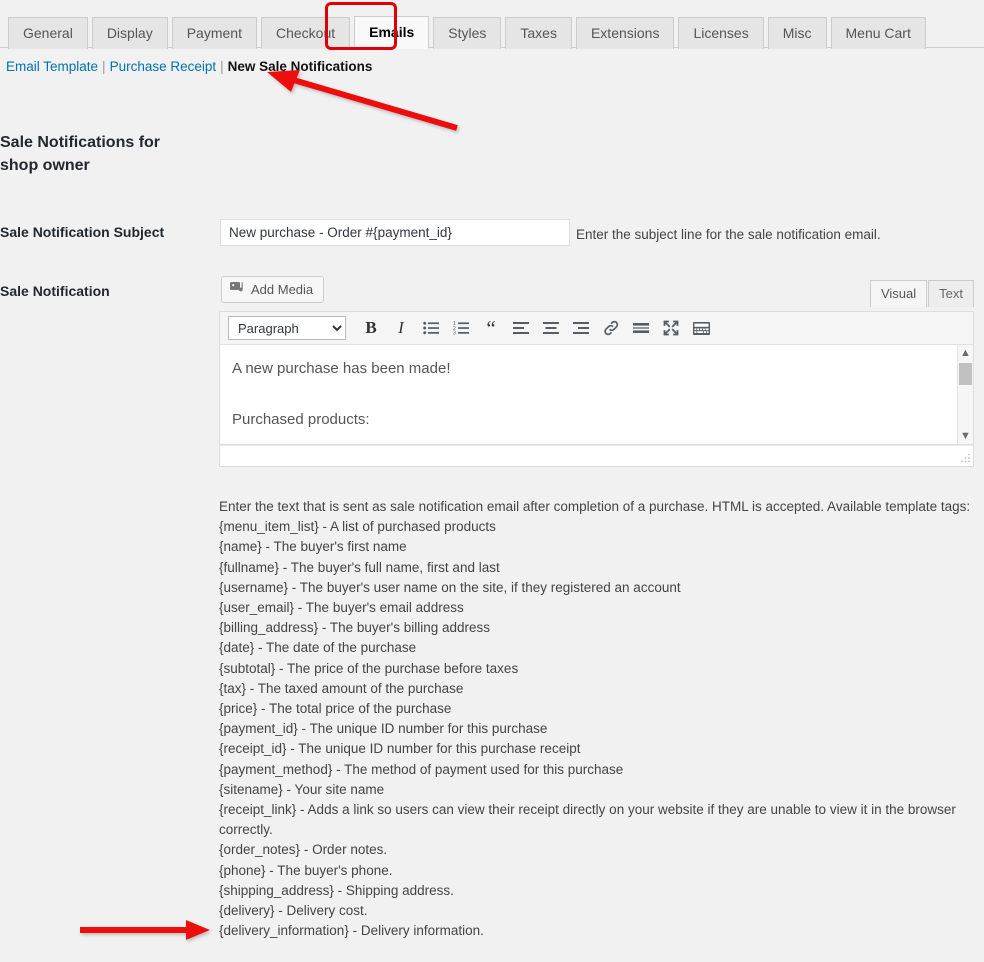 This screenshot has height=962, width=984. What do you see at coordinates (611, 328) in the screenshot?
I see `link-icon` at bounding box center [611, 328].